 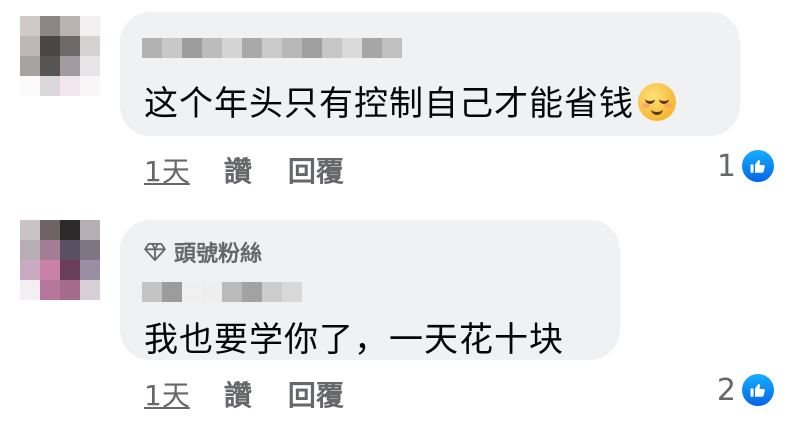 I want to click on comment-text-body: 我也要学你了，一天花十块, so click(x=354, y=340).